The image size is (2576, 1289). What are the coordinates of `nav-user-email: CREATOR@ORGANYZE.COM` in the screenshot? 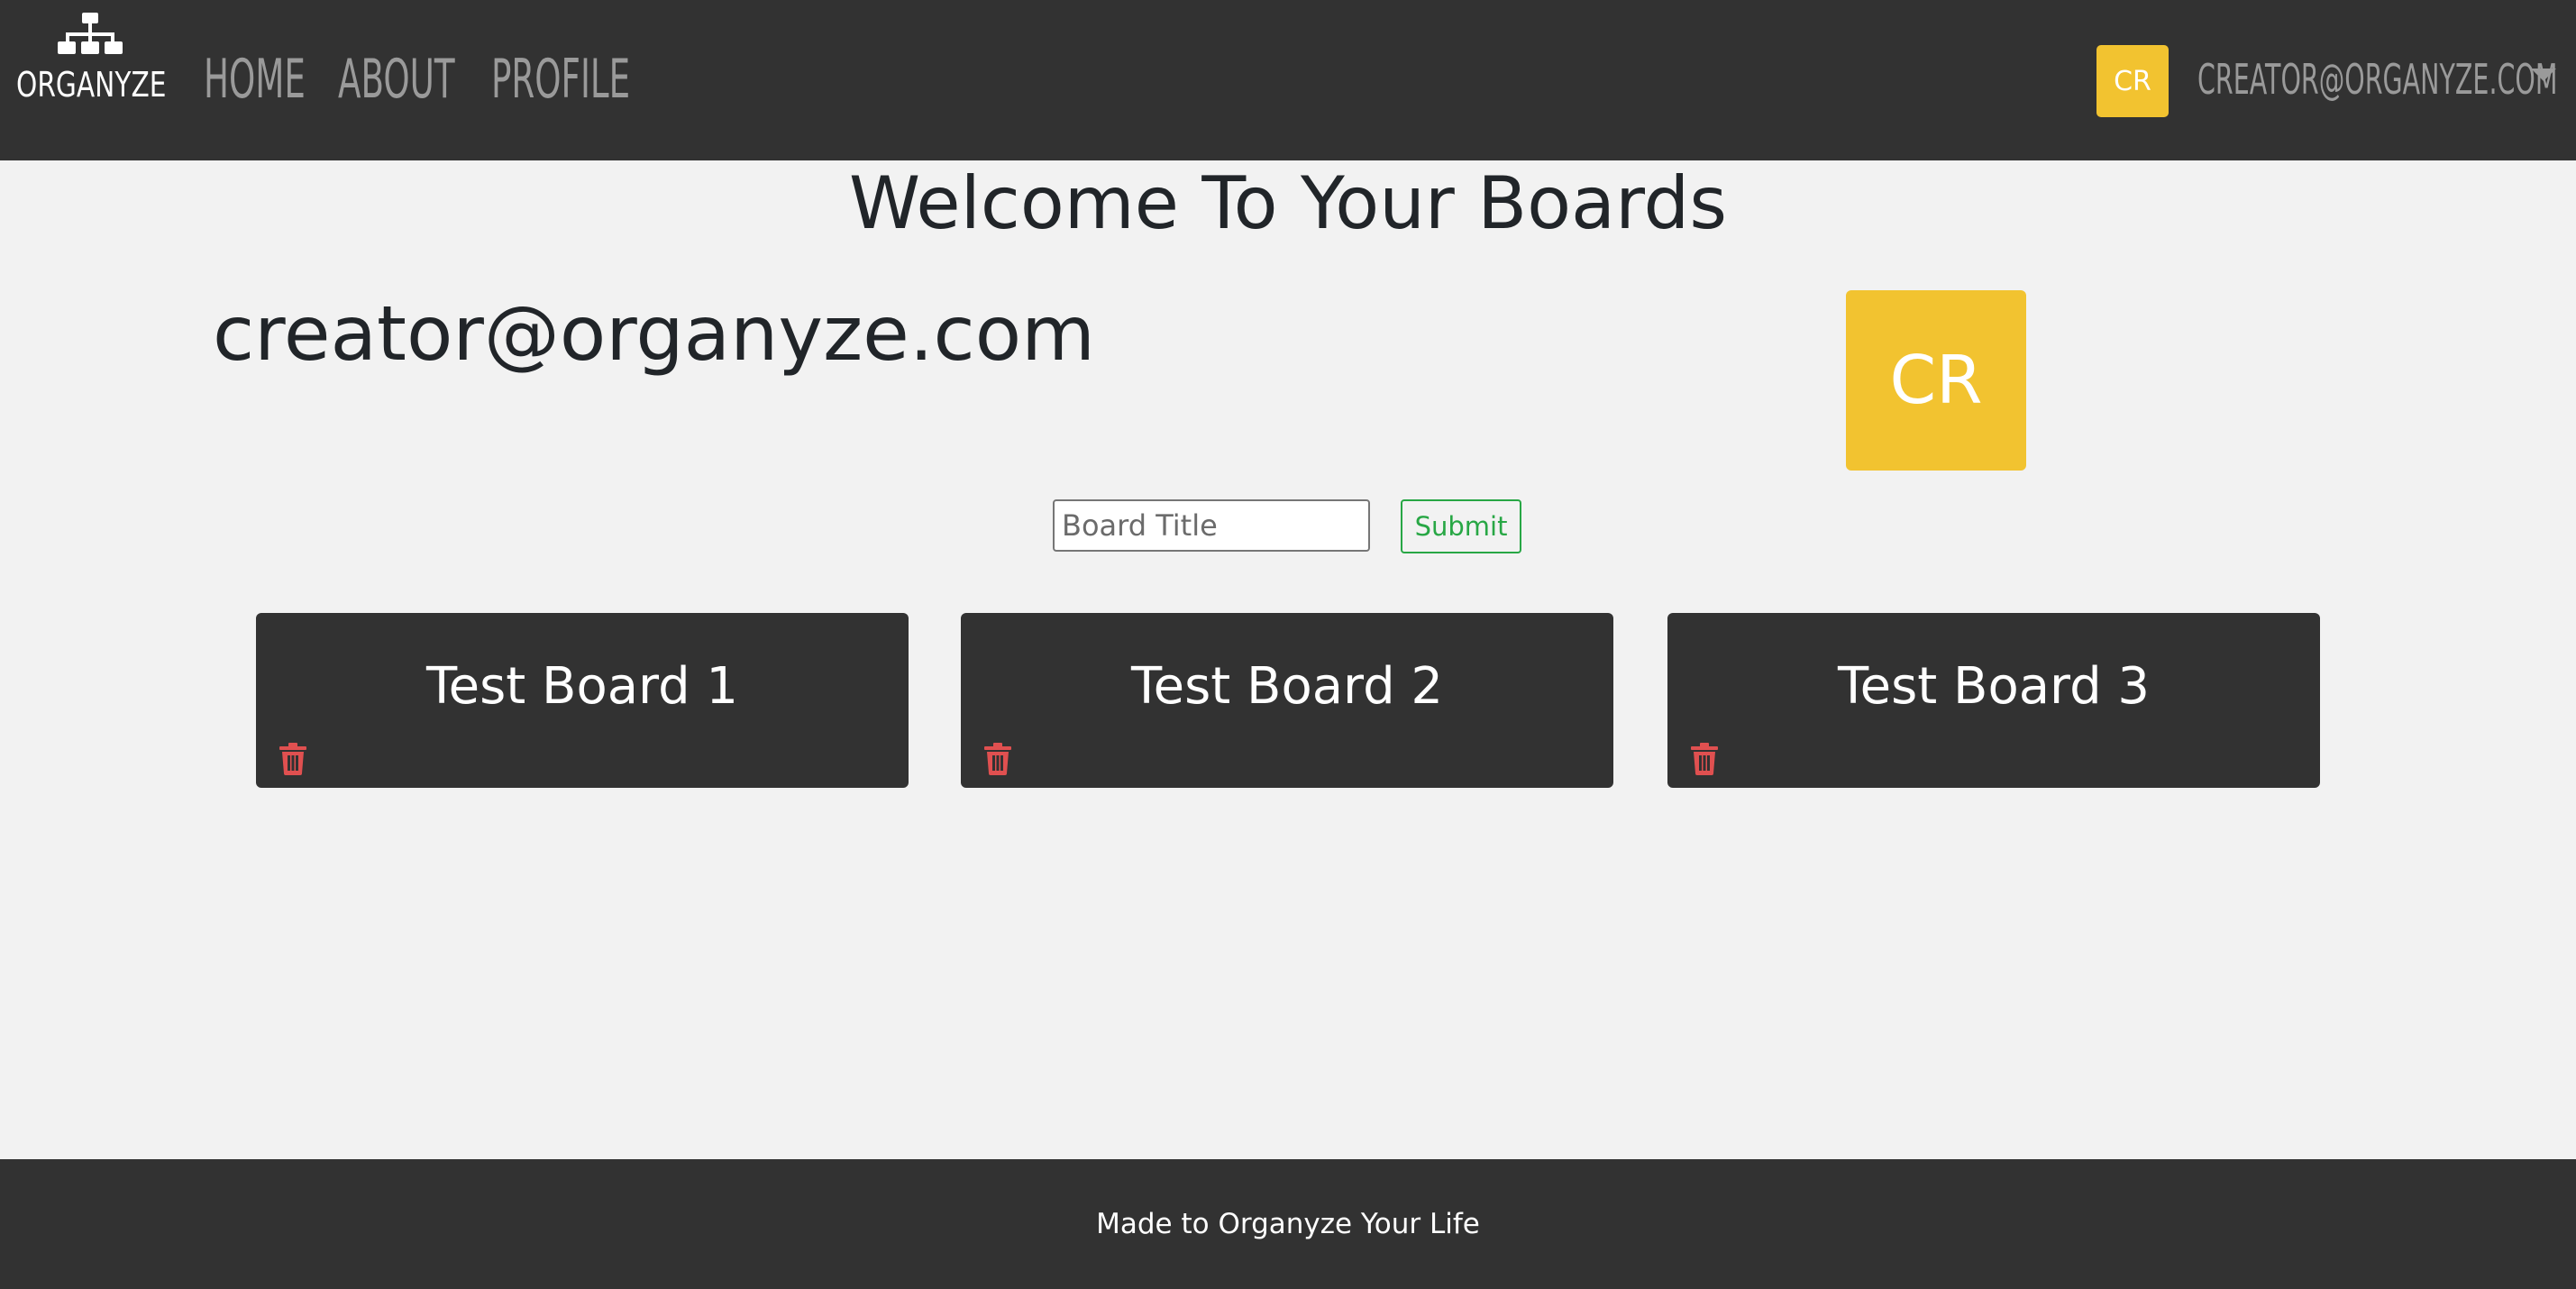 It's located at (2377, 79).